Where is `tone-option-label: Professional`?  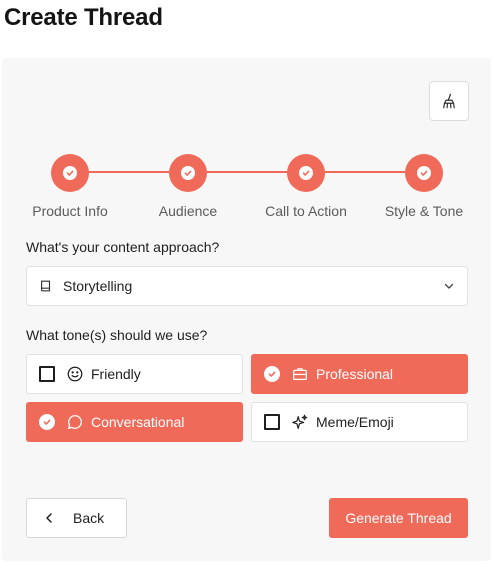
tone-option-label: Professional is located at coordinates (355, 374).